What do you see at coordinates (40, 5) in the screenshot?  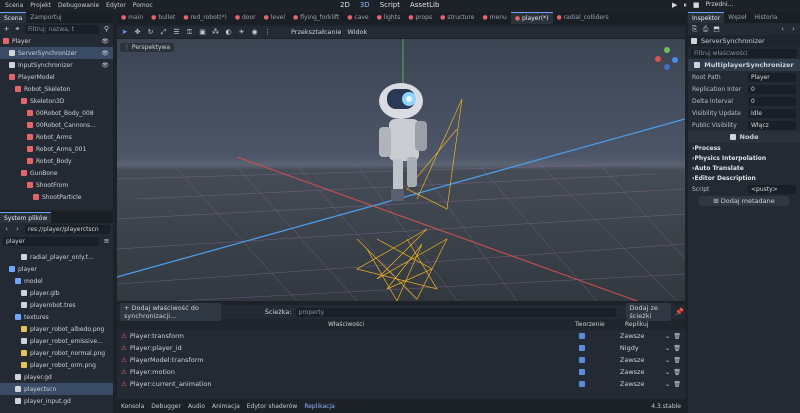 I see `menu-item-1: Projekt` at bounding box center [40, 5].